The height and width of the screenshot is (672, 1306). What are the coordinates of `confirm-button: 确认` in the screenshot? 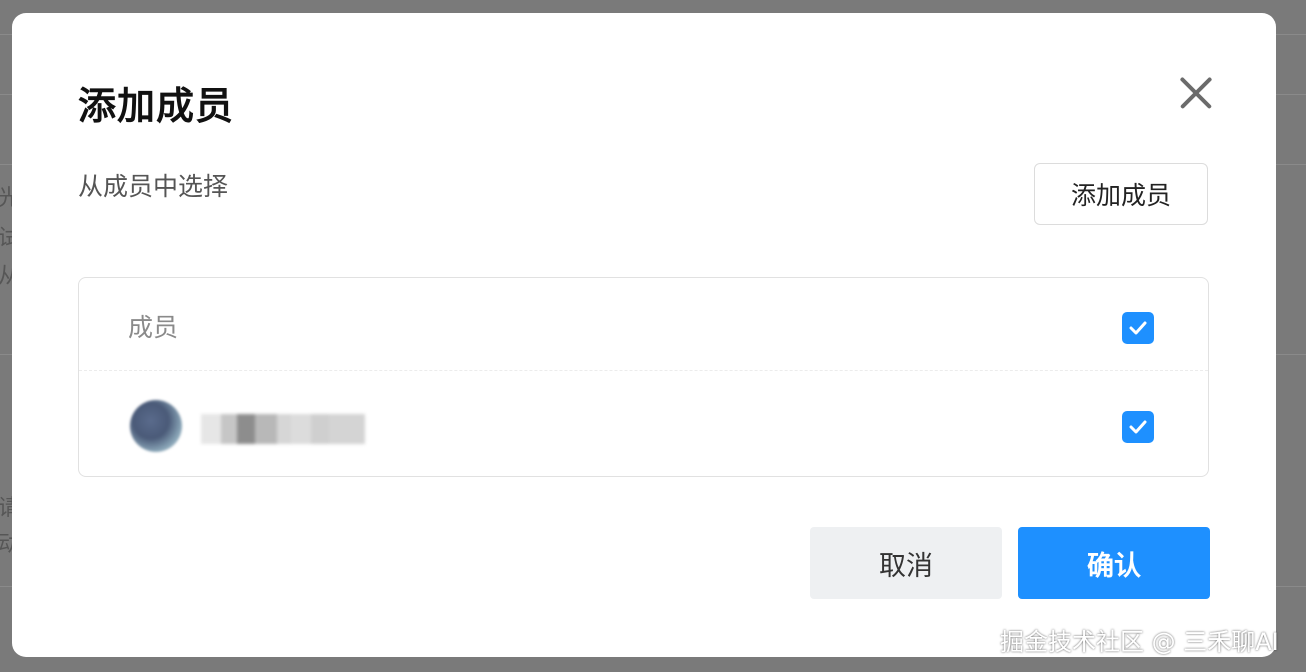 It's located at (1114, 563).